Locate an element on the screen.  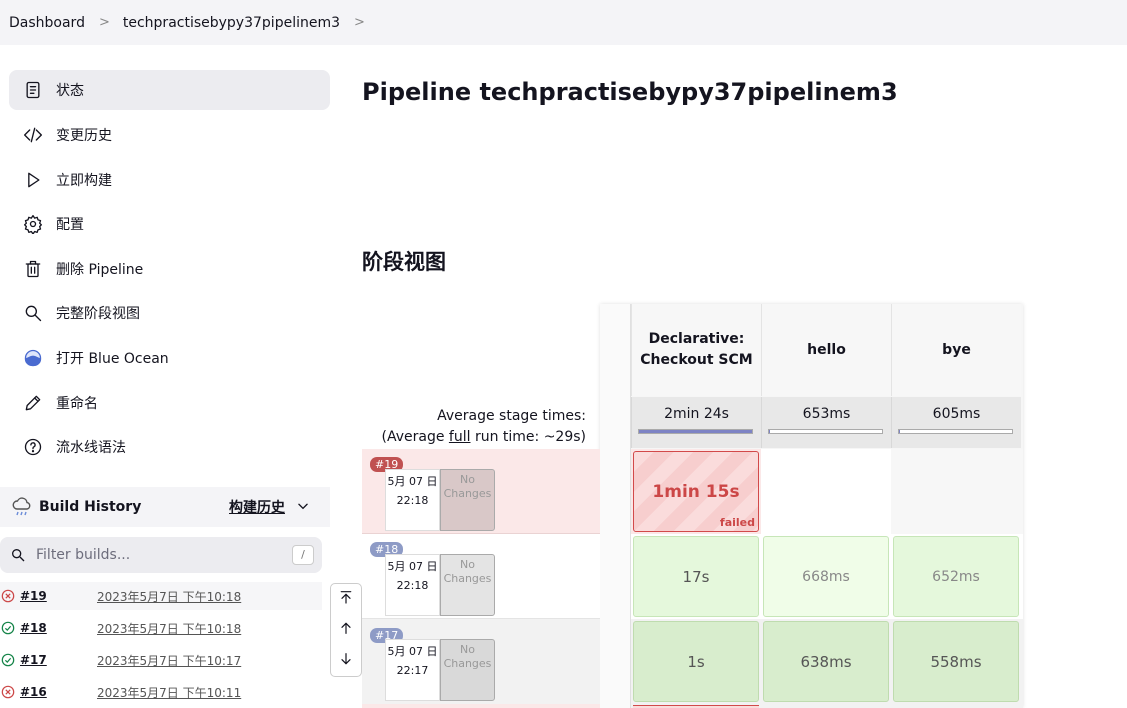
gear-icon is located at coordinates (33, 224).